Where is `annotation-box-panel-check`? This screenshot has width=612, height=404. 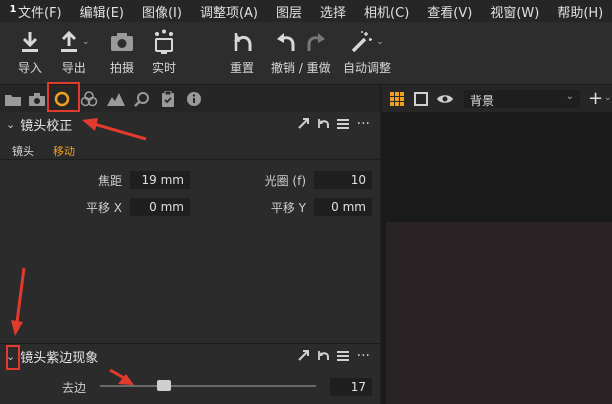
annotation-box-panel-check is located at coordinates (13, 357).